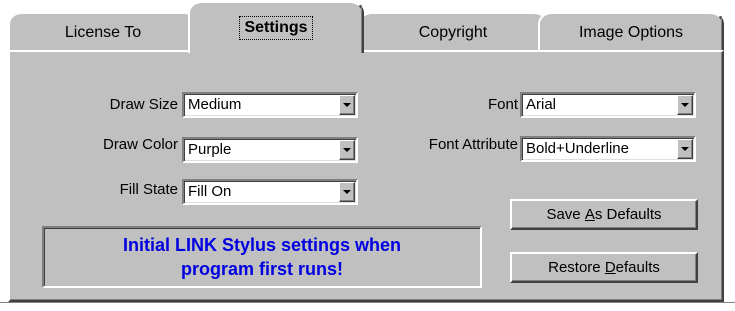  Describe the element at coordinates (565, 214) in the screenshot. I see `save-as-defaults-text-1: Save` at that location.